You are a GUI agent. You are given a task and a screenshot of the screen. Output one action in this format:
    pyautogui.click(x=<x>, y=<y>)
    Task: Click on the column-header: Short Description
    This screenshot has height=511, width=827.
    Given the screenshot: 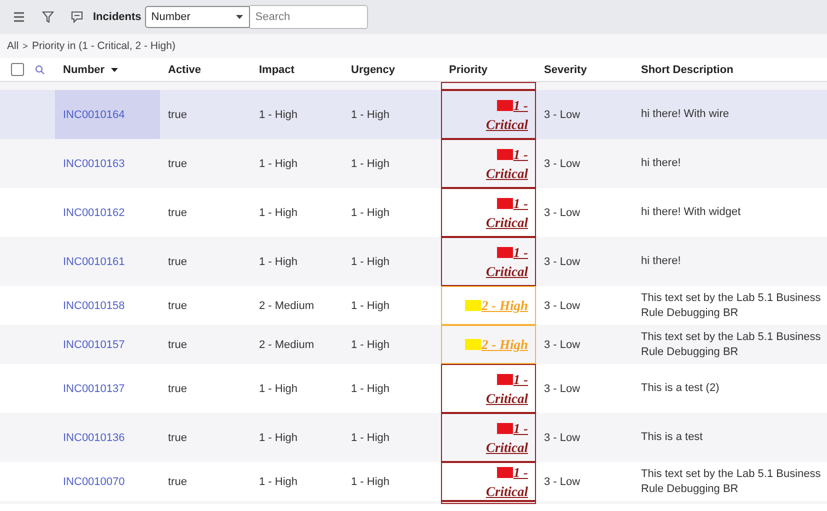 What is the action you would take?
    pyautogui.click(x=687, y=70)
    